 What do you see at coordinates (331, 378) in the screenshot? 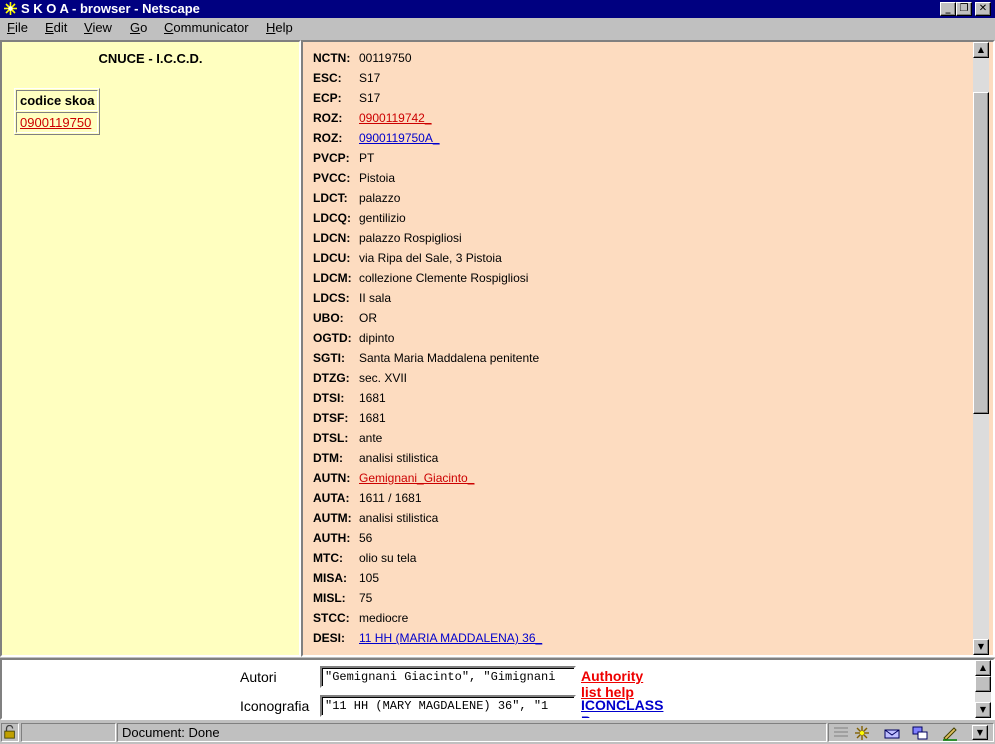
I see `field-label: DTZG:` at bounding box center [331, 378].